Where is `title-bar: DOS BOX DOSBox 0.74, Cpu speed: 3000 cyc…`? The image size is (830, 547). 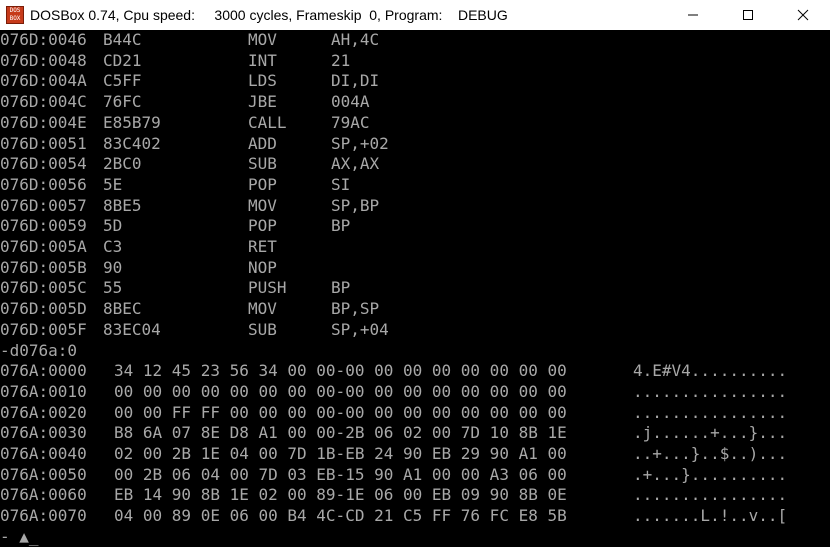
title-bar: DOS BOX DOSBox 0.74, Cpu speed: 3000 cyc… is located at coordinates (415, 15).